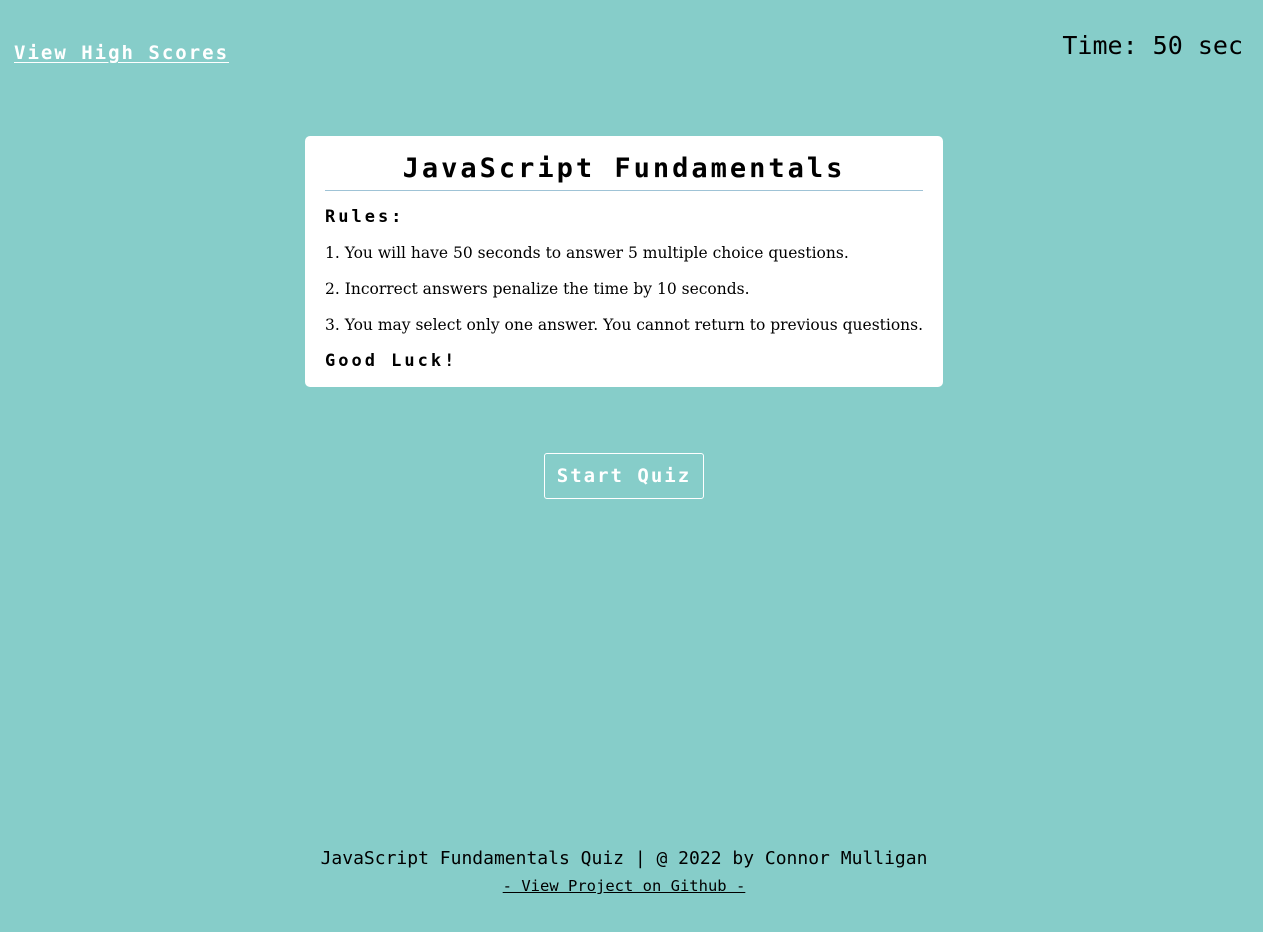  What do you see at coordinates (624, 476) in the screenshot?
I see `start-quiz-button: Start Quiz` at bounding box center [624, 476].